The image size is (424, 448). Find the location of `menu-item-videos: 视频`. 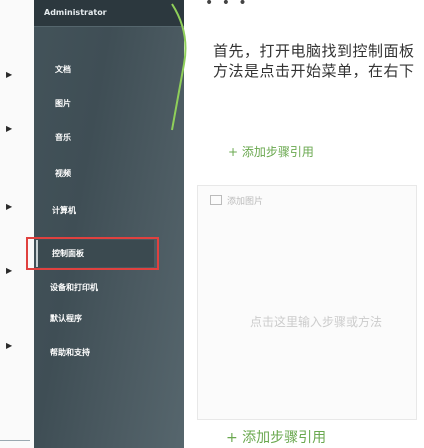

menu-item-videos: 视频 is located at coordinates (63, 173).